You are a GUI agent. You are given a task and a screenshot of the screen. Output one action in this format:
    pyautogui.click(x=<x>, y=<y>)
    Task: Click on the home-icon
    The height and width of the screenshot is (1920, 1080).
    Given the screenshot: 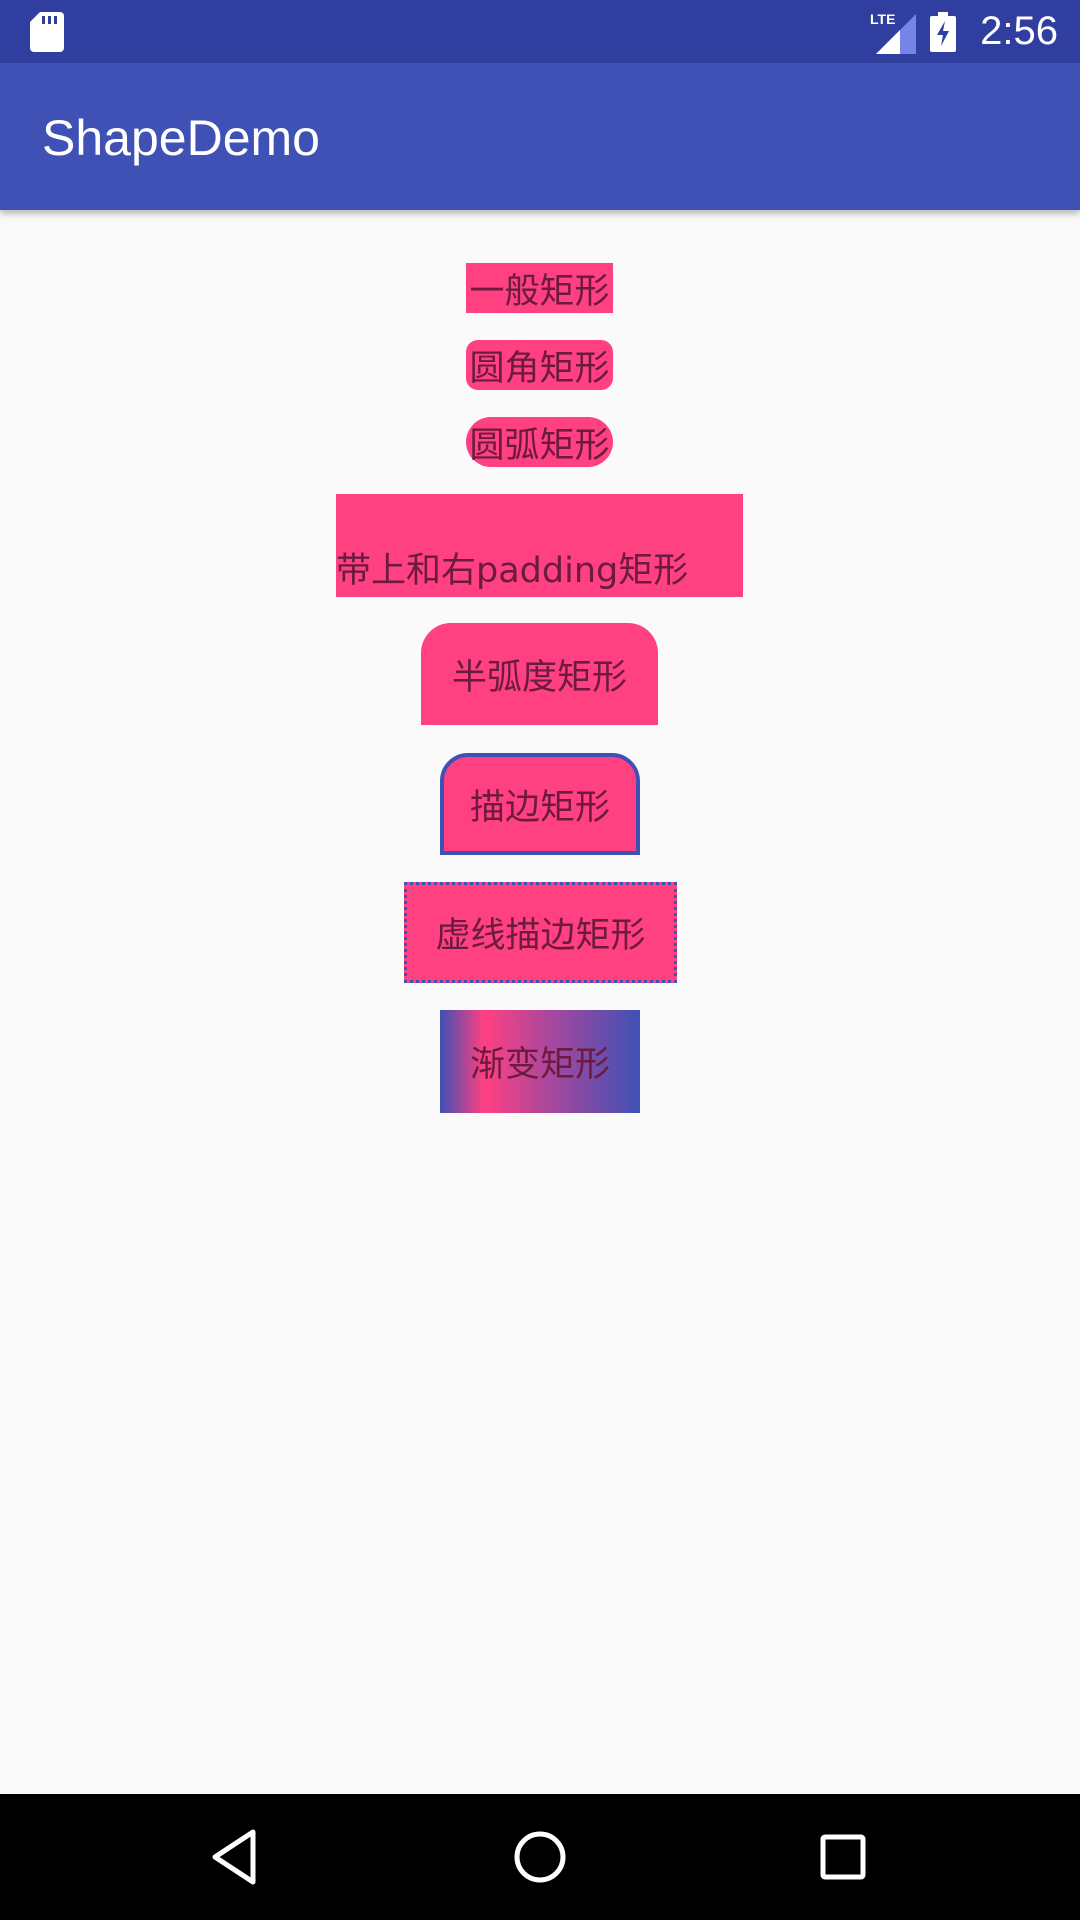 What is the action you would take?
    pyautogui.click(x=540, y=1857)
    